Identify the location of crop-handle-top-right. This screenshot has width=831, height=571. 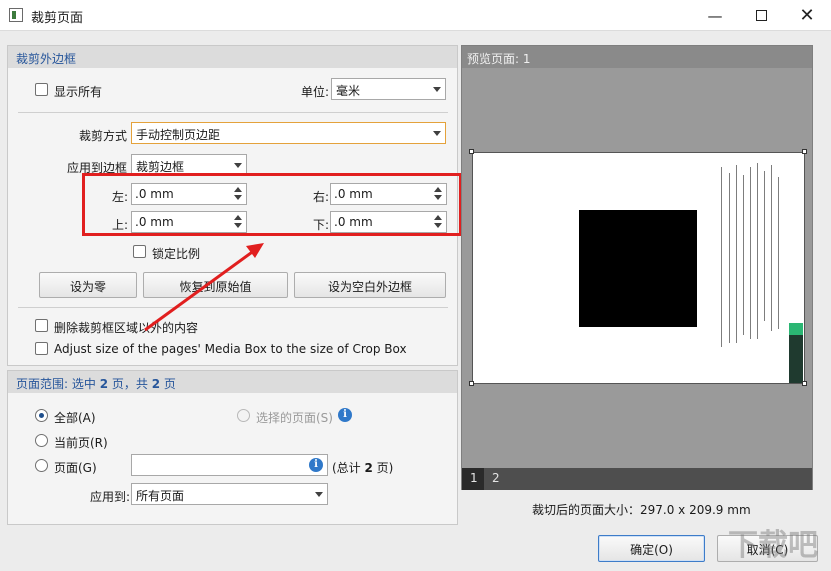
(804, 151).